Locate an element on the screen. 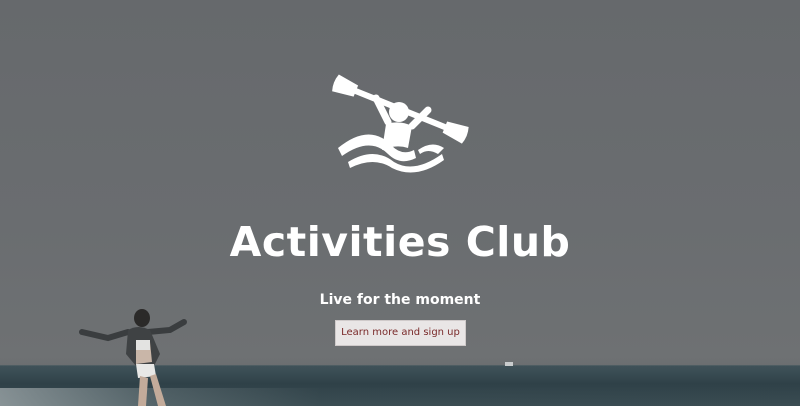  page-title: Activities Club is located at coordinates (400, 242).